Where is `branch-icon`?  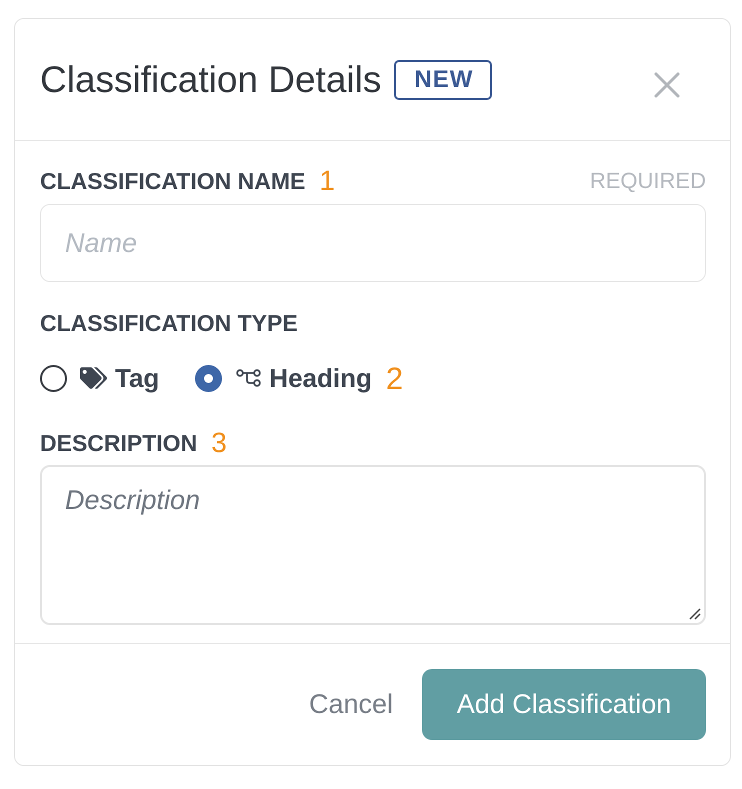
branch-icon is located at coordinates (249, 378).